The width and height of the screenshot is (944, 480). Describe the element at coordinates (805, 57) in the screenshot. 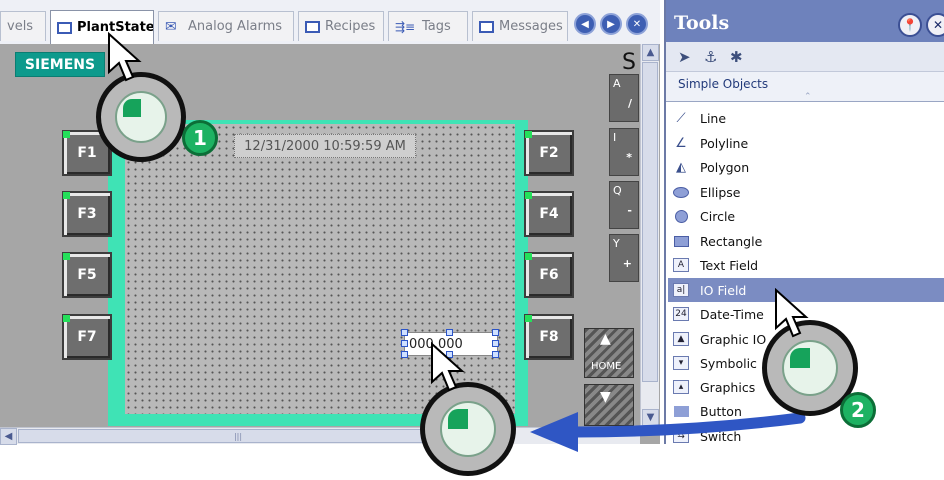

I see `tools-toolbar: ➤ ⚓ ✱` at that location.